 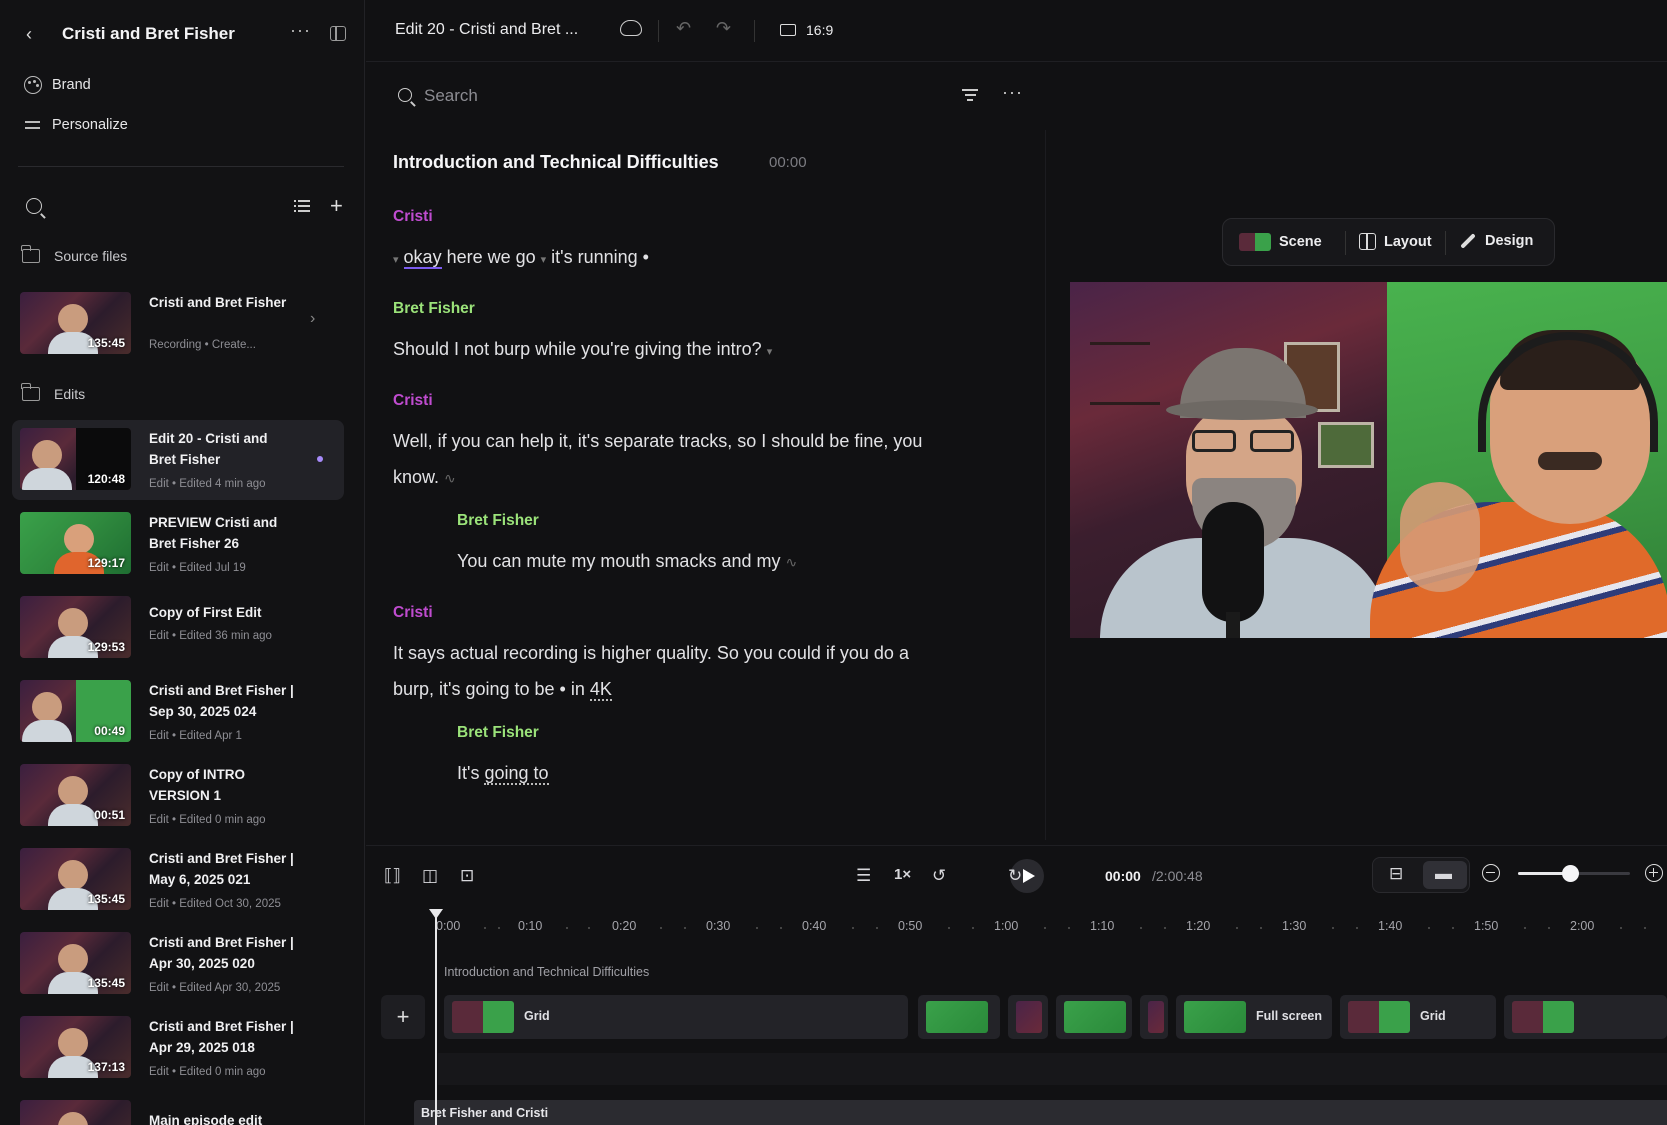 What do you see at coordinates (1368, 460) in the screenshot?
I see `video-preview` at bounding box center [1368, 460].